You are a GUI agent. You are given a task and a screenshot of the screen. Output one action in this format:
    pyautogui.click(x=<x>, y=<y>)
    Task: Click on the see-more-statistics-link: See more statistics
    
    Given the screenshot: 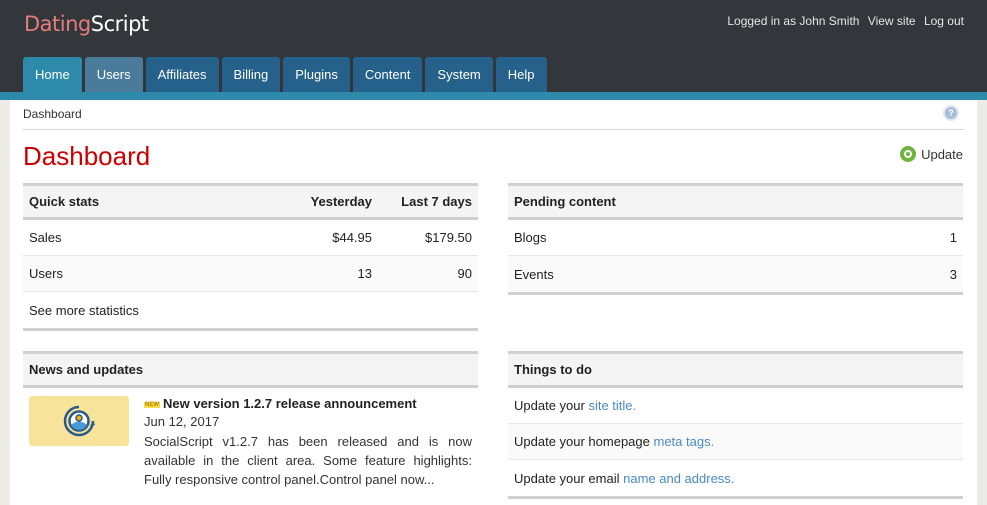 What is the action you would take?
    pyautogui.click(x=250, y=310)
    